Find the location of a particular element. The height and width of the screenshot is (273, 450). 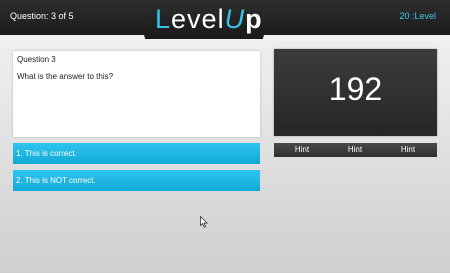

score-panel: 192 is located at coordinates (355, 92).